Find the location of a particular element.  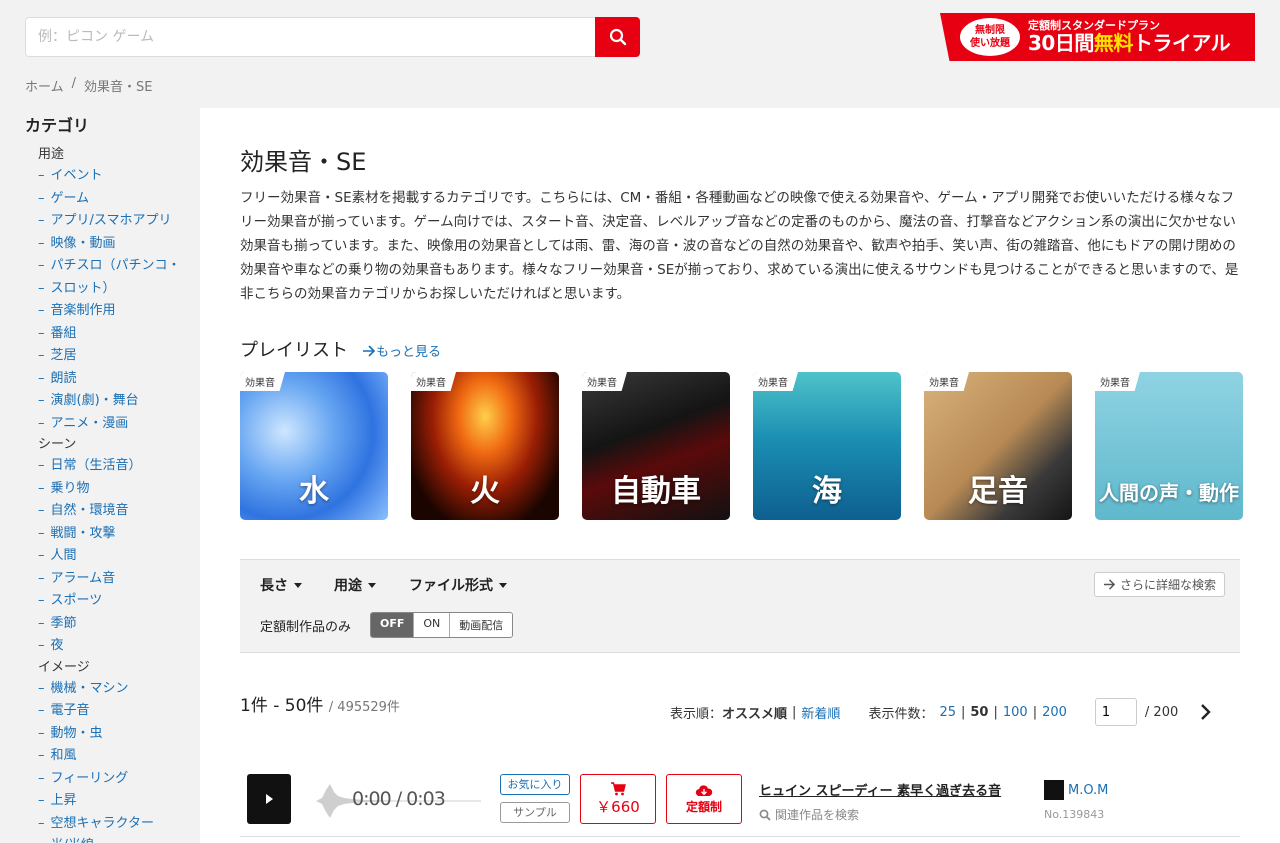

price-label: ￥660 is located at coordinates (618, 806).